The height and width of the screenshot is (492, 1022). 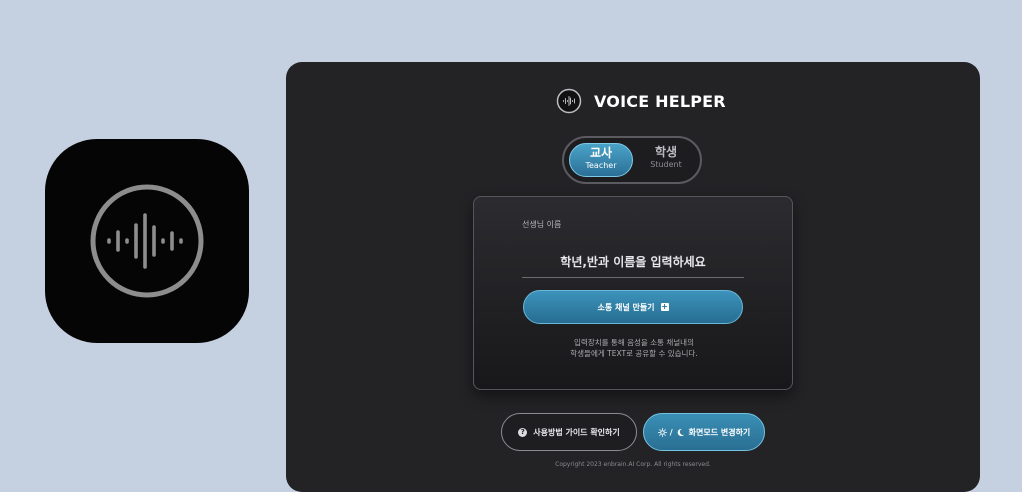 I want to click on voice-wave-app-icon, so click(x=147, y=241).